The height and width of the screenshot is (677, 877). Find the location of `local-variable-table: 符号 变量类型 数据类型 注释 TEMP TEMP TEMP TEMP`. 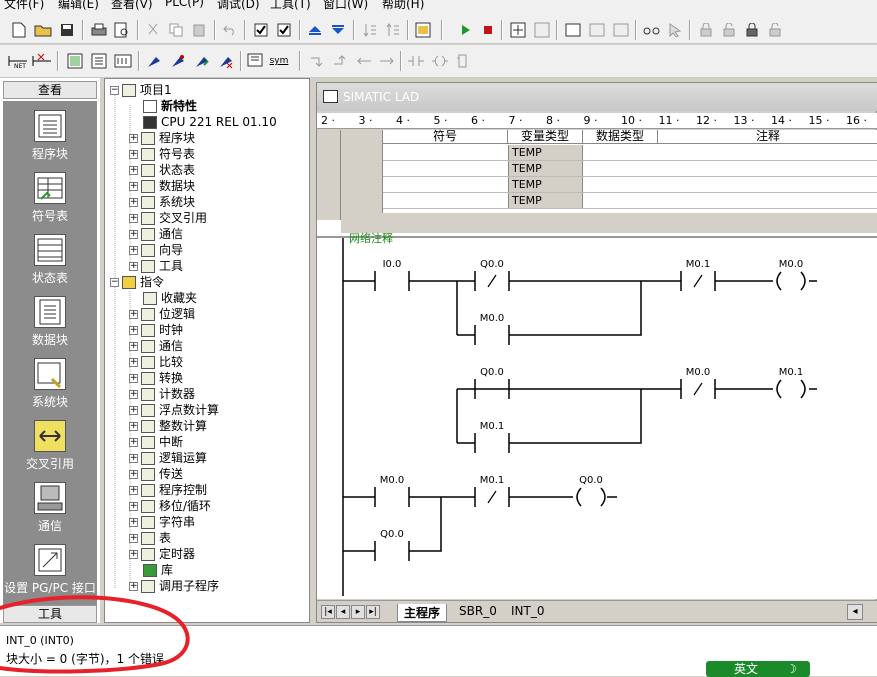

local-variable-table: 符号 变量类型 数据类型 注释 TEMP TEMP TEMP TEMP is located at coordinates (597, 183).